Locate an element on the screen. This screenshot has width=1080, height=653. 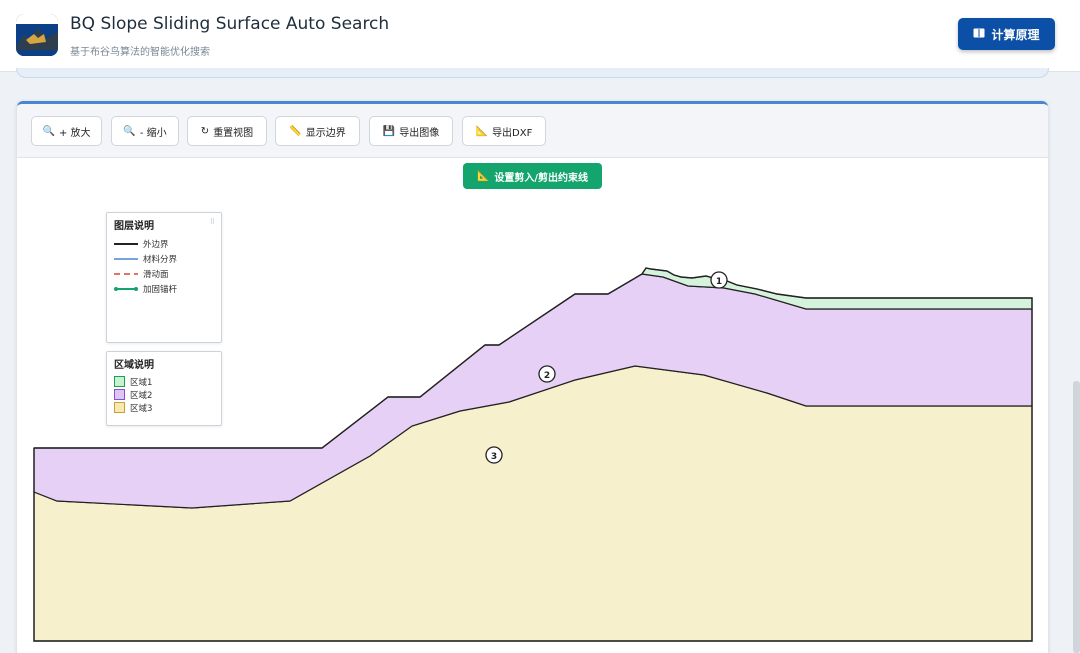
region-legend: 区域说明 区域1 区域2 区域3 is located at coordinates (164, 388).